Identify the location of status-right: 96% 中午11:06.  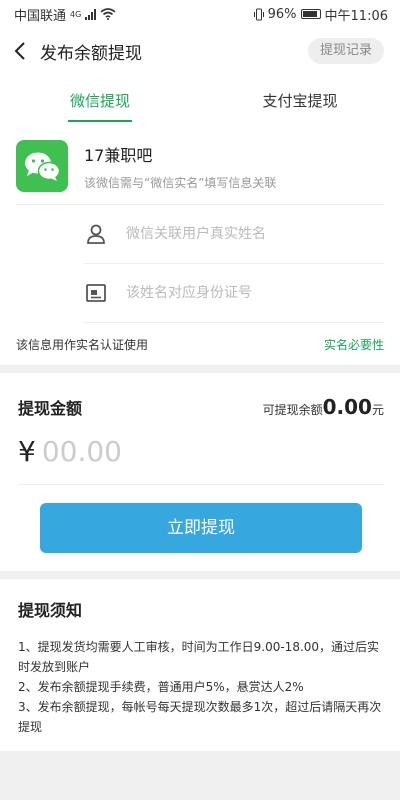
(320, 14).